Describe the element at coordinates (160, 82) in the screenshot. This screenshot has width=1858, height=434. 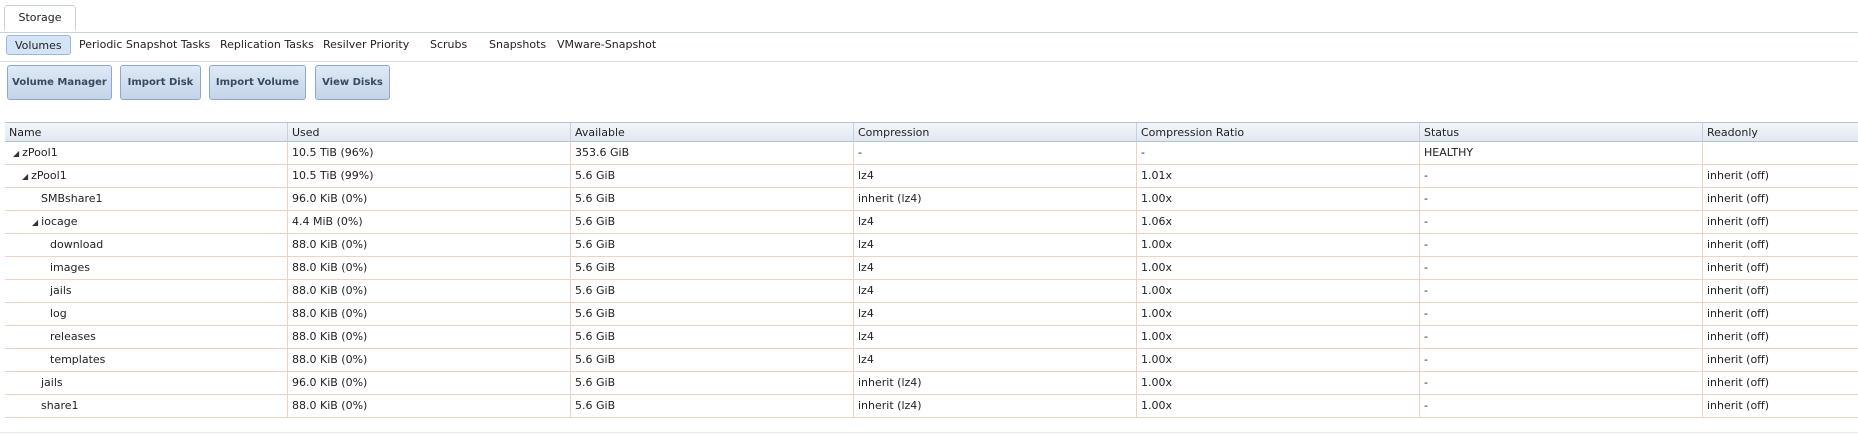
I see `import-disk-button: Import Disk` at that location.